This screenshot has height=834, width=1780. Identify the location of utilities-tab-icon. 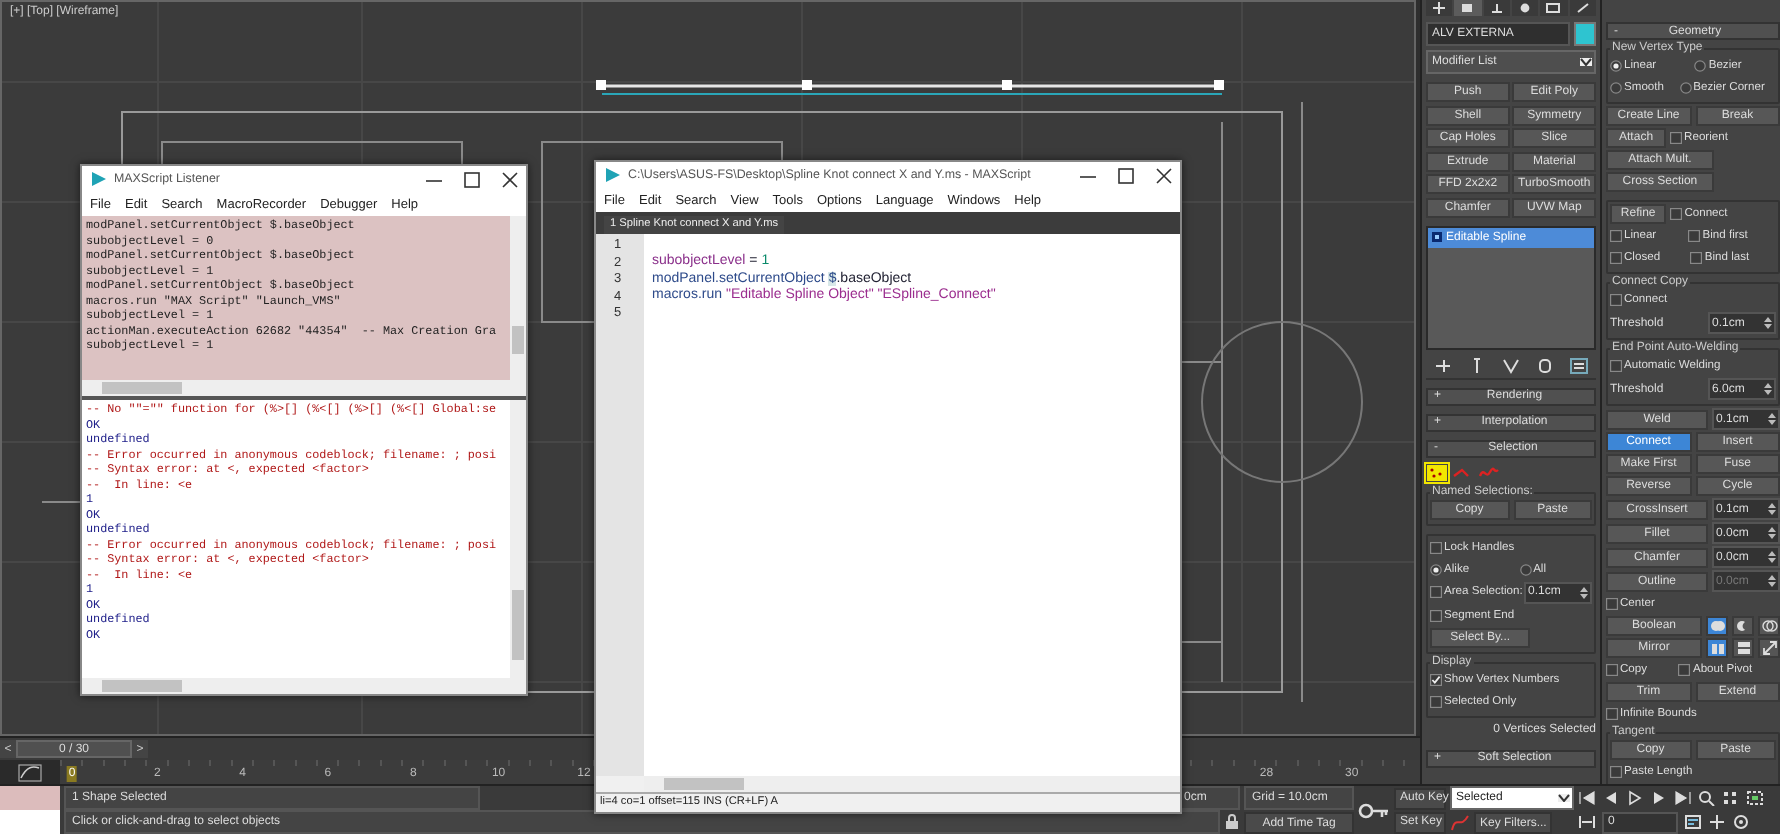
(1582, 8).